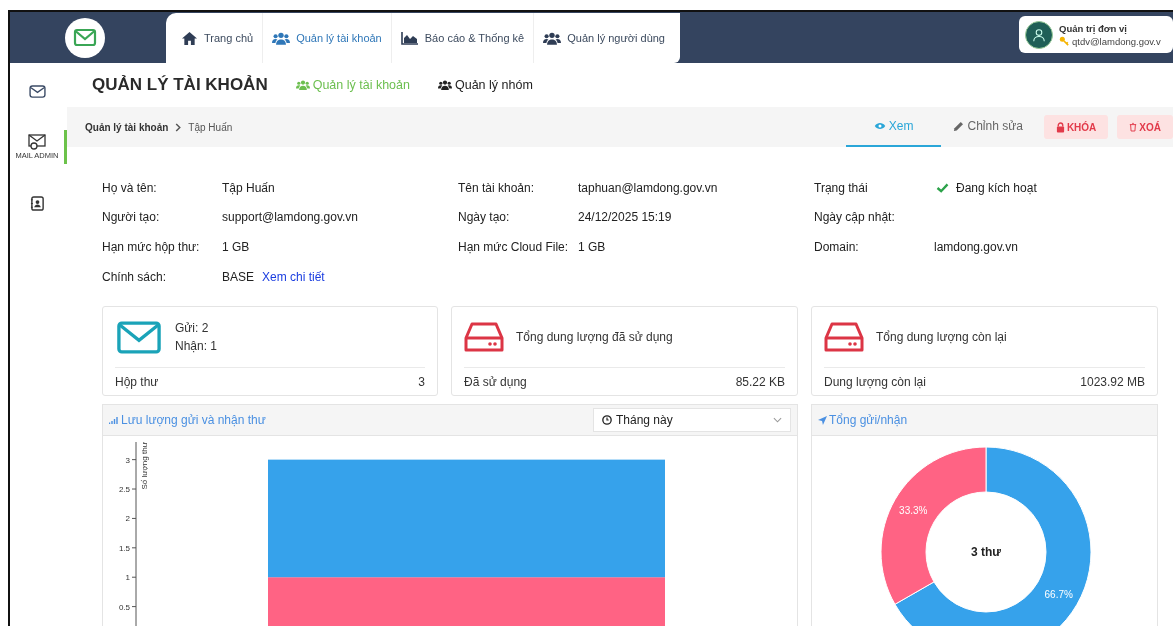  Describe the element at coordinates (192, 328) in the screenshot. I see `mail-count: Gửi: 2` at that location.